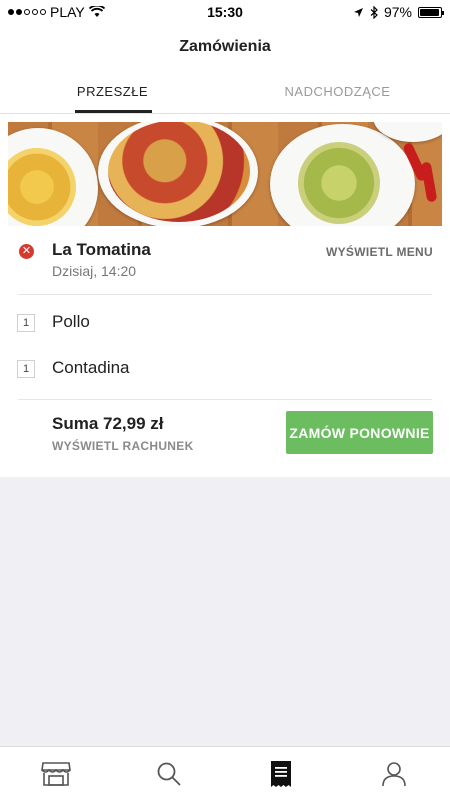 The height and width of the screenshot is (800, 450). What do you see at coordinates (379, 252) in the screenshot?
I see `view-menu-link: WYŚWIETL MENU` at bounding box center [379, 252].